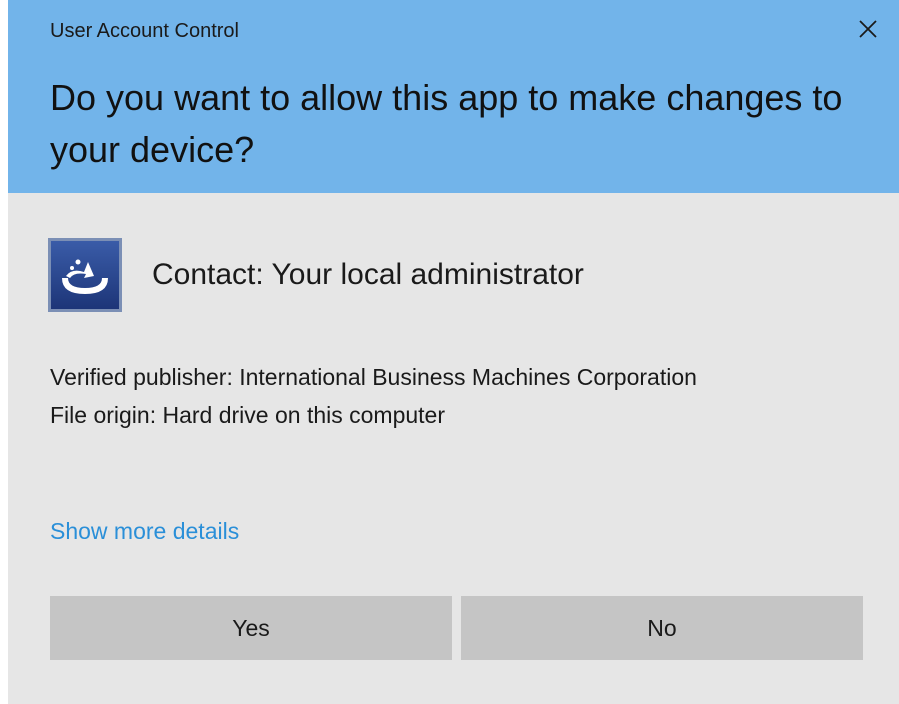  Describe the element at coordinates (662, 628) in the screenshot. I see `no-button: No` at that location.